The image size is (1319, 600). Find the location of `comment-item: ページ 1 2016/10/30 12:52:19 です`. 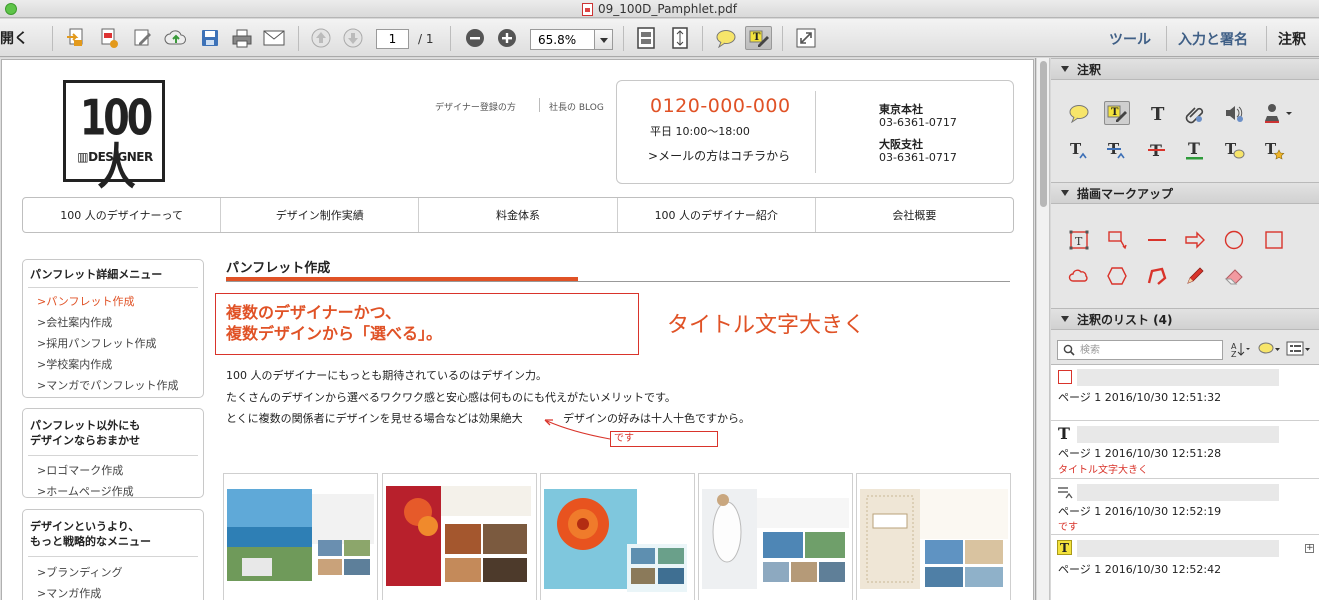

comment-item: ページ 1 2016/10/30 12:52:19 です is located at coordinates (1185, 507).